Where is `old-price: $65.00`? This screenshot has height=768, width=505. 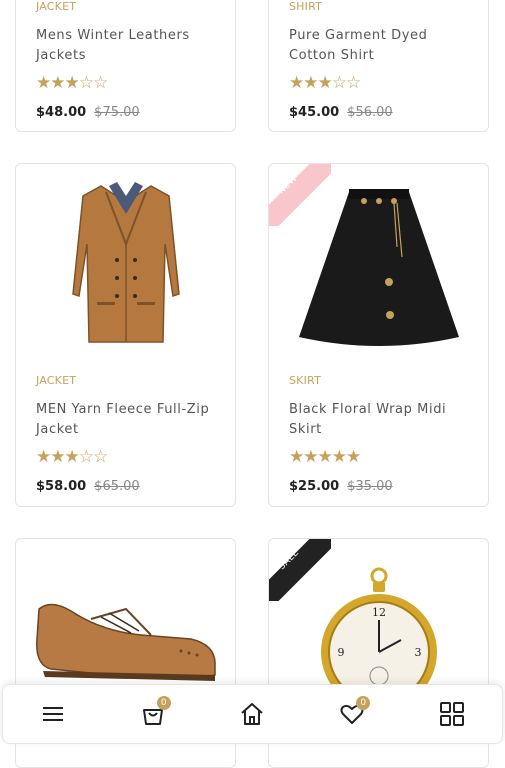
old-price: $65.00 is located at coordinates (117, 486).